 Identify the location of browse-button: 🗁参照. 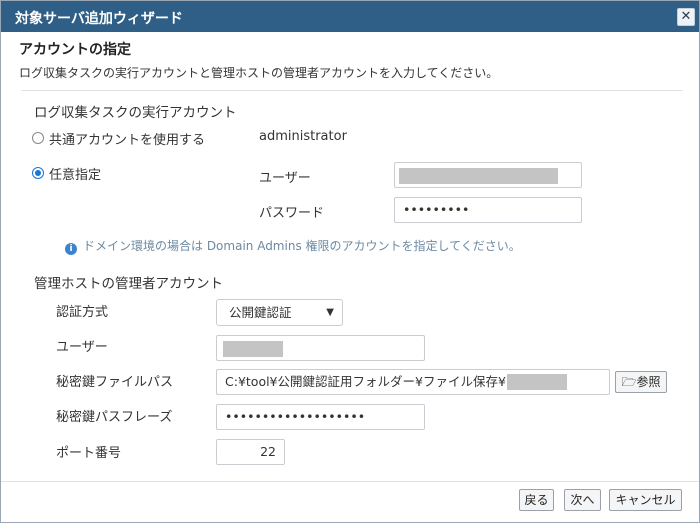
(641, 382).